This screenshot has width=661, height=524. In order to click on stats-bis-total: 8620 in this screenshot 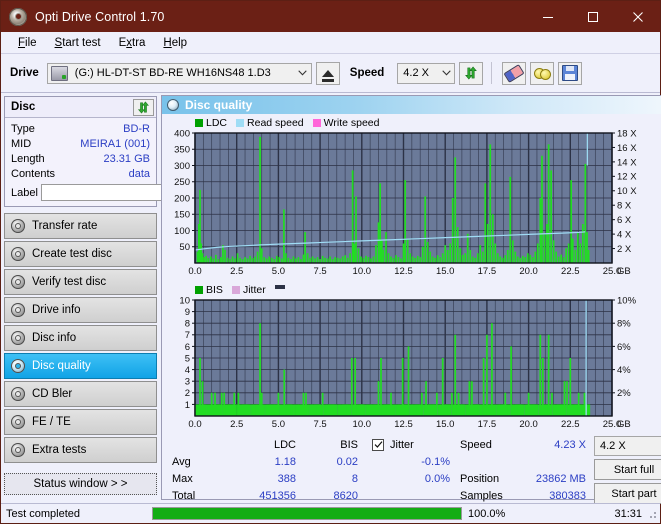, I will do `click(345, 495)`.